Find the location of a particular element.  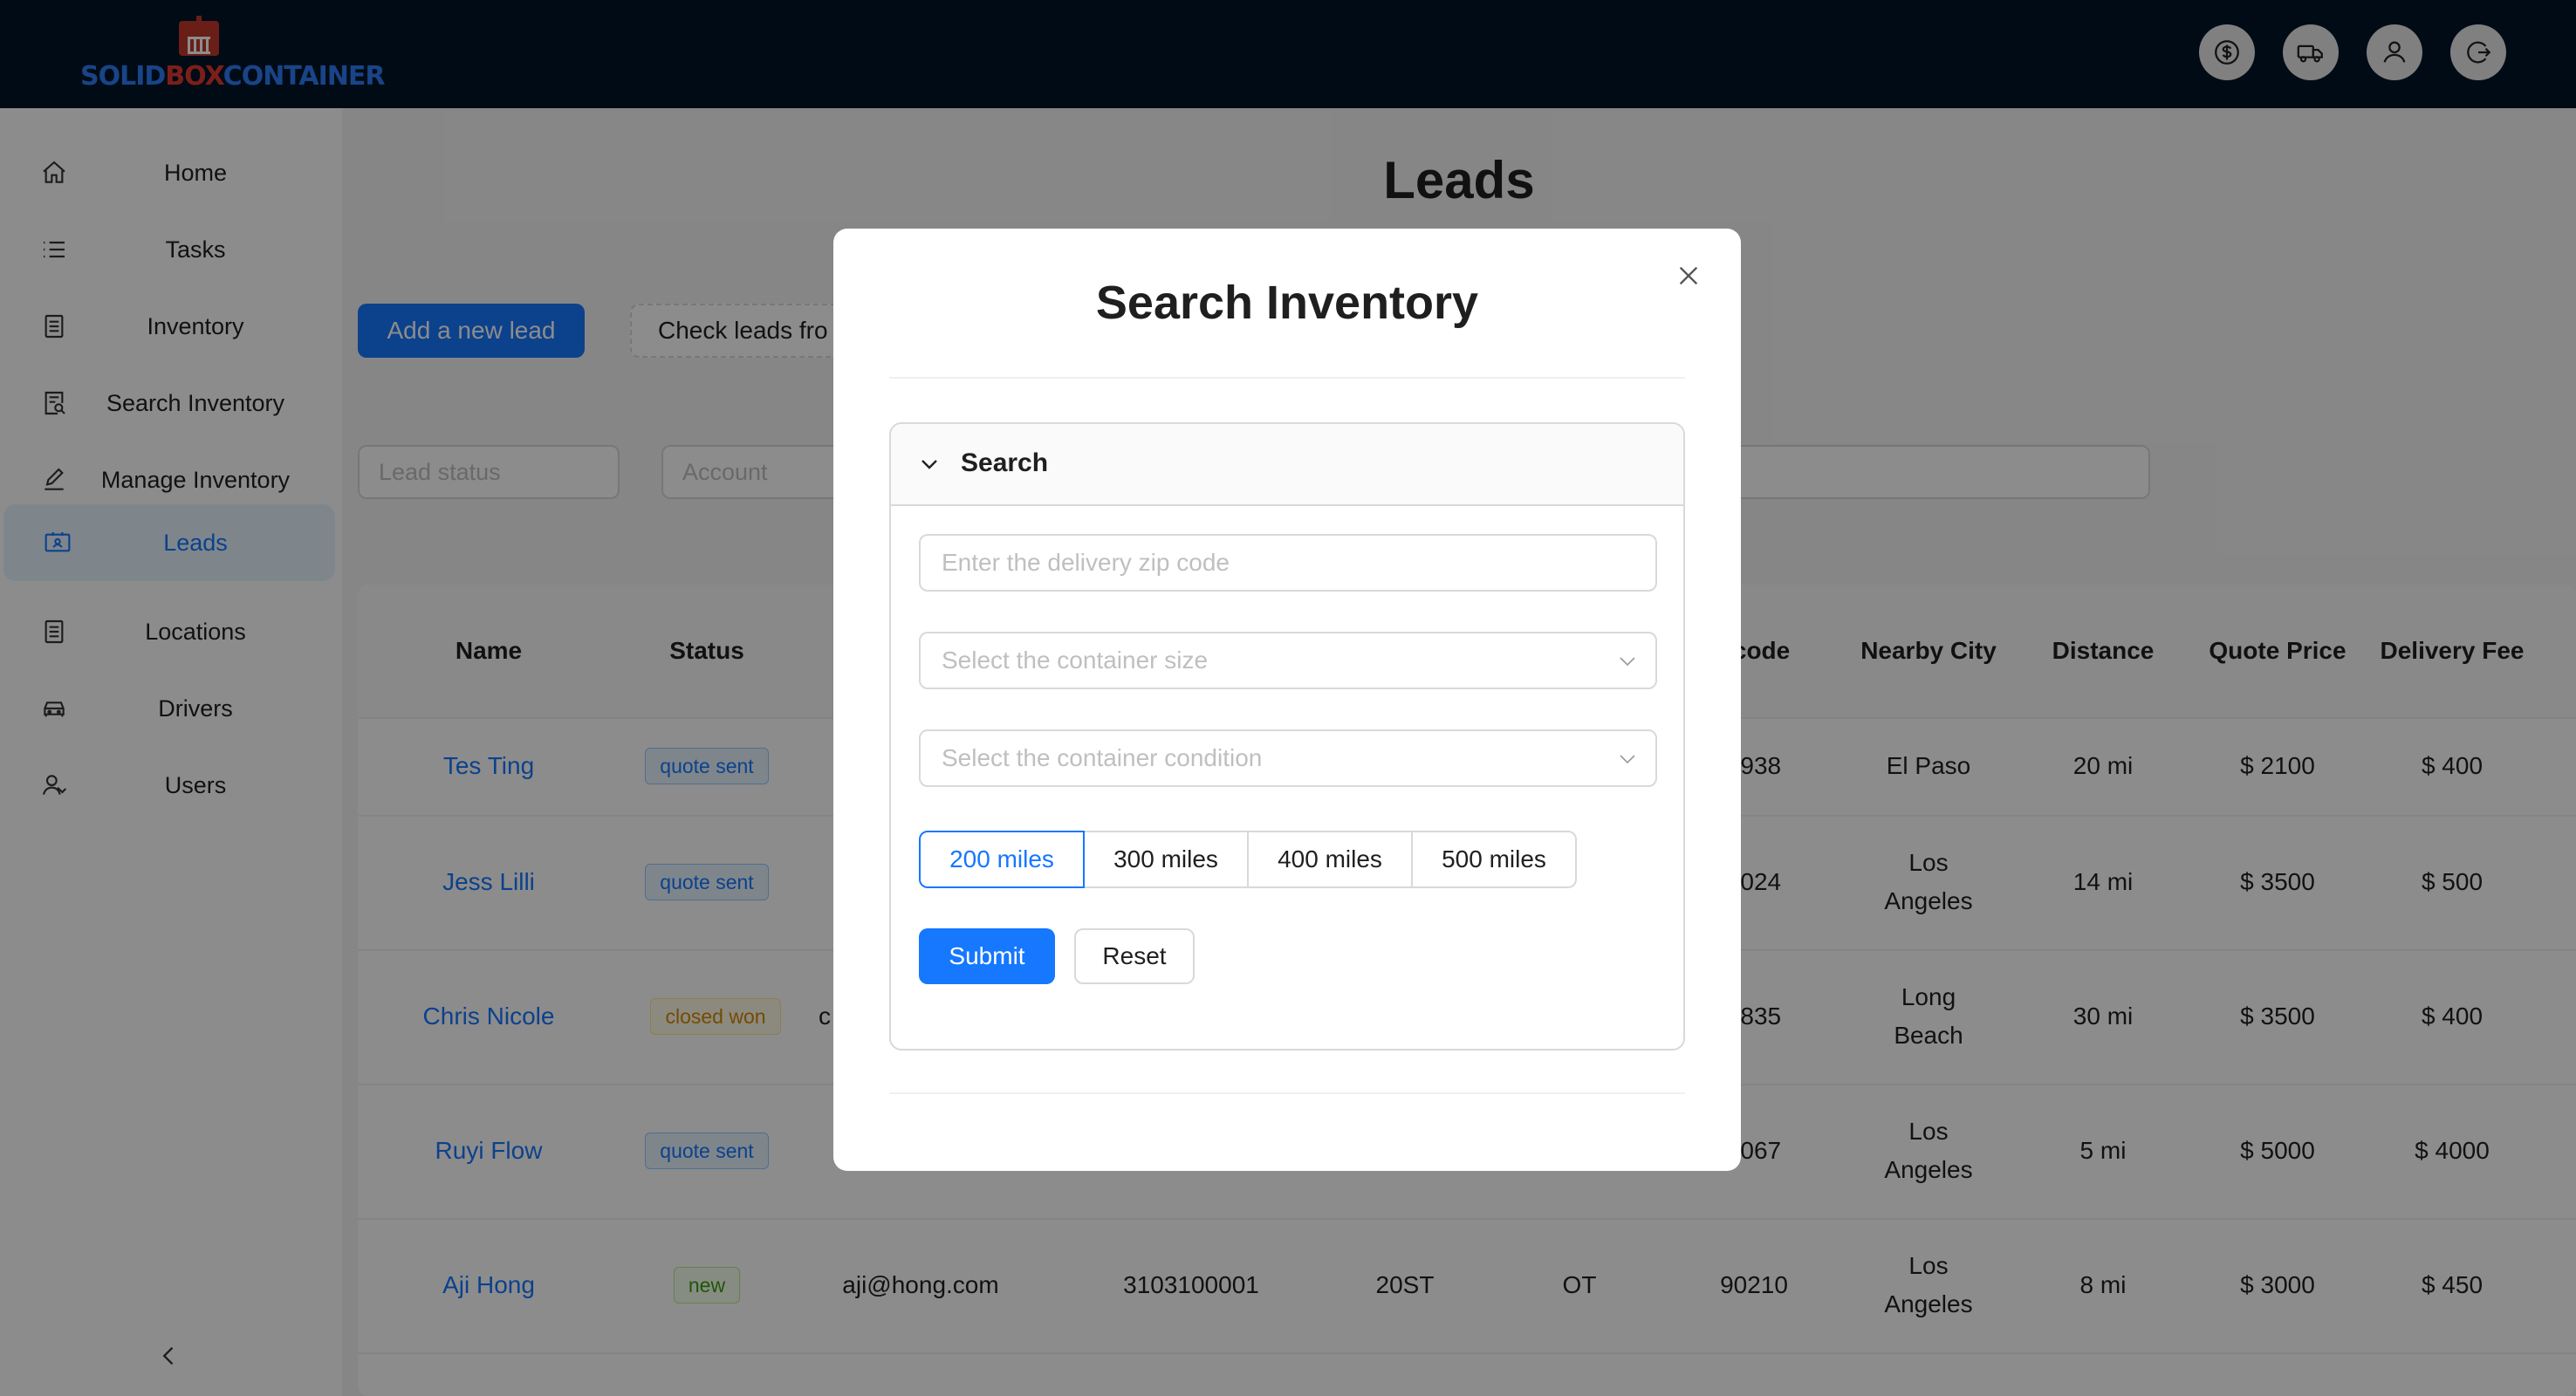

submit-button: Submit is located at coordinates (987, 956).